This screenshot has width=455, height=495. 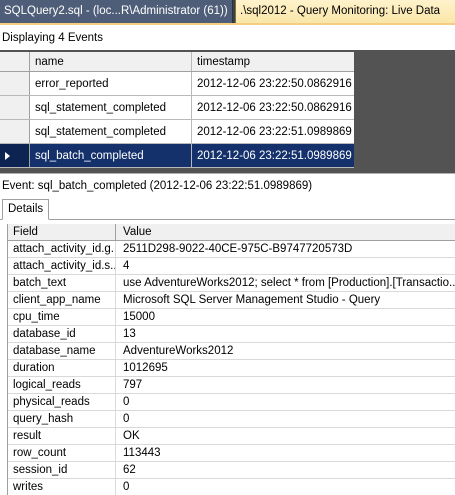 I want to click on detail-row: query_hash 0, so click(x=231, y=419).